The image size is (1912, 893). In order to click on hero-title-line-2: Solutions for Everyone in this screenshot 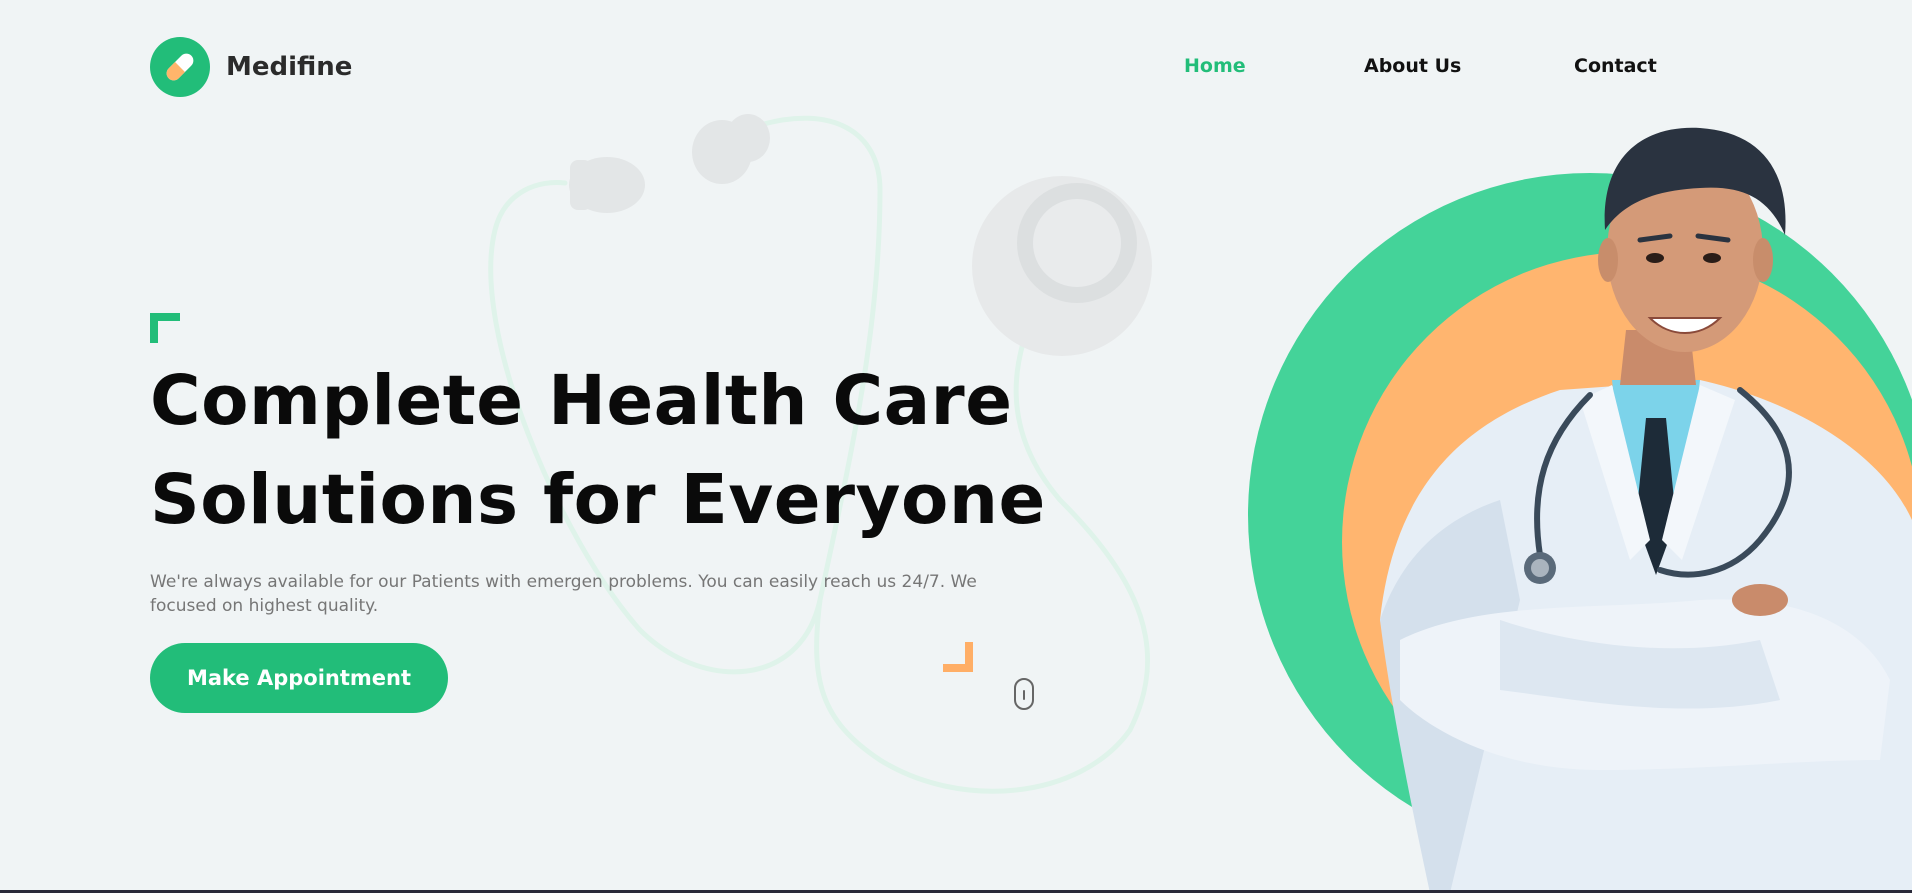, I will do `click(598, 500)`.